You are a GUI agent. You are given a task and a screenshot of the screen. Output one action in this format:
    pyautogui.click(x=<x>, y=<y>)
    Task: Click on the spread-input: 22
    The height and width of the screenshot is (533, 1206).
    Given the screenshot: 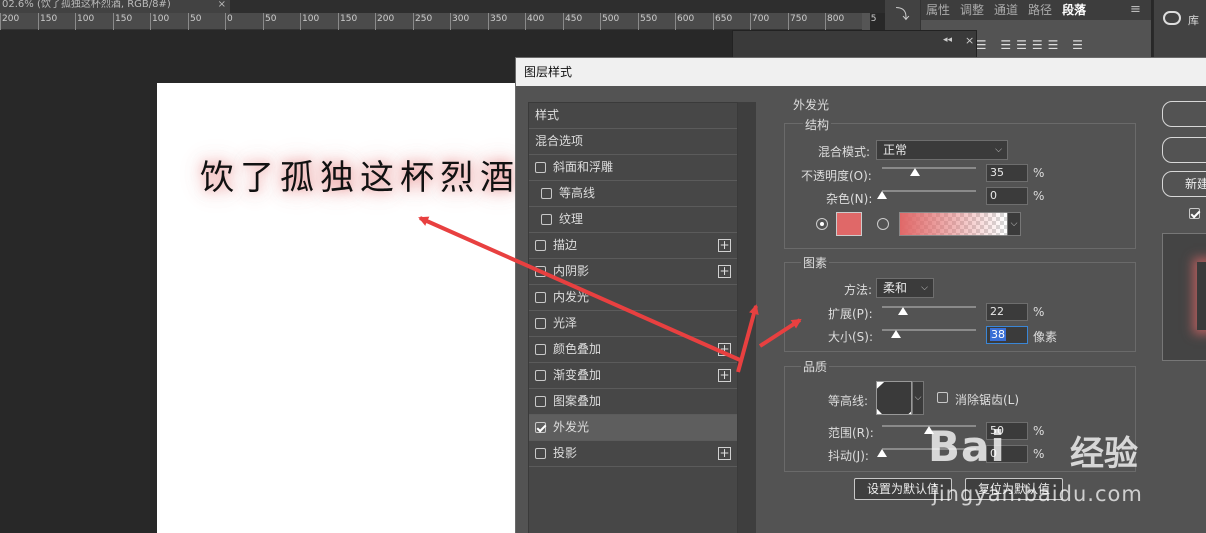 What is the action you would take?
    pyautogui.click(x=1007, y=312)
    